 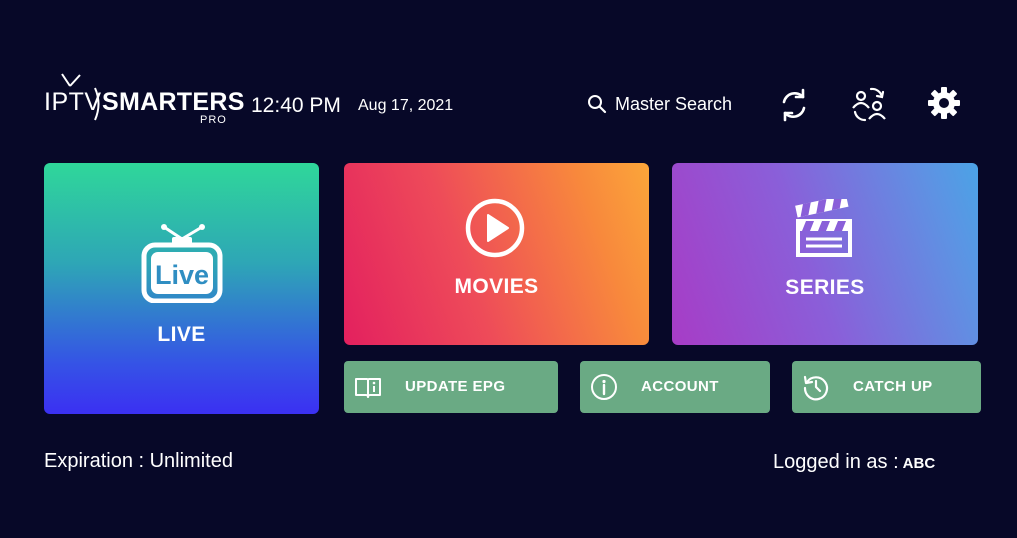 I want to click on gear-icon, so click(x=944, y=103).